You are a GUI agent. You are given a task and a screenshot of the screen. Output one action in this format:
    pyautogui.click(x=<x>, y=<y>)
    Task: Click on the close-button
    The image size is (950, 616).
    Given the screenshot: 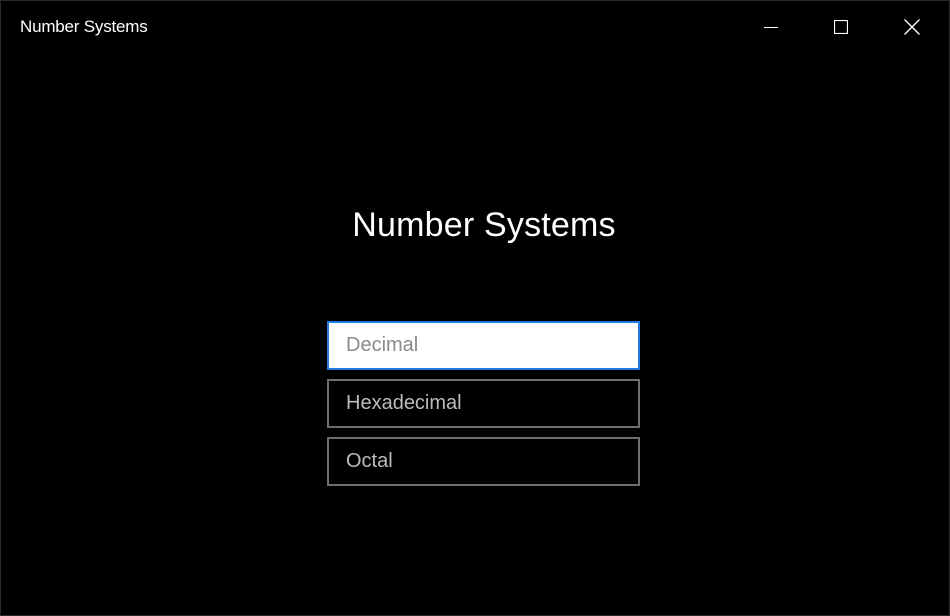 What is the action you would take?
    pyautogui.click(x=912, y=27)
    